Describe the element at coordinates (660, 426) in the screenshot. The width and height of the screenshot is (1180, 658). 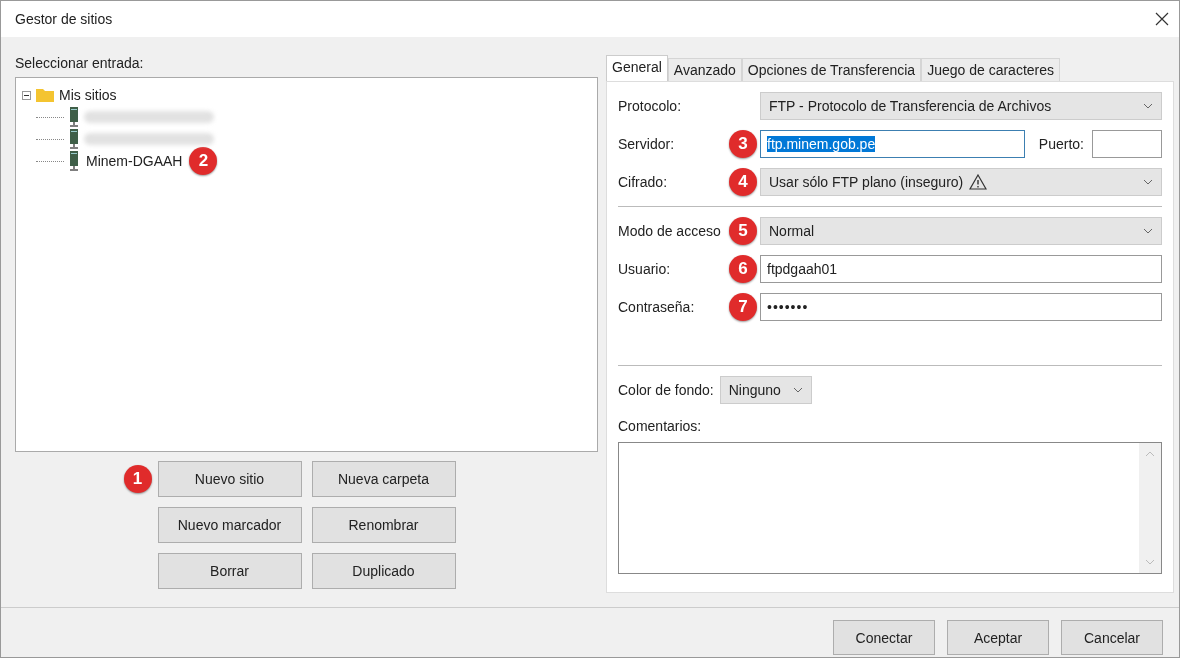
I see `field-label: Comentarios:` at that location.